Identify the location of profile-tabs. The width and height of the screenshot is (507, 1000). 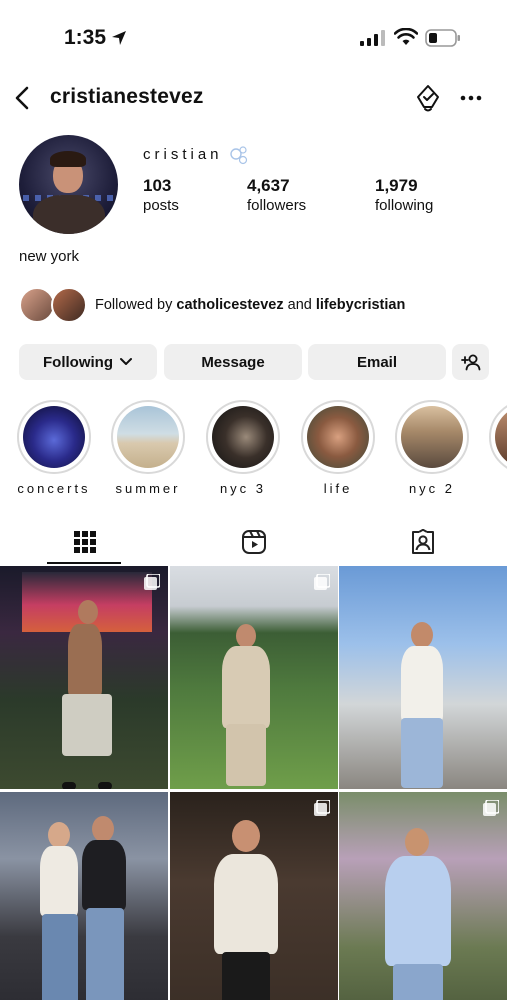
(253, 542).